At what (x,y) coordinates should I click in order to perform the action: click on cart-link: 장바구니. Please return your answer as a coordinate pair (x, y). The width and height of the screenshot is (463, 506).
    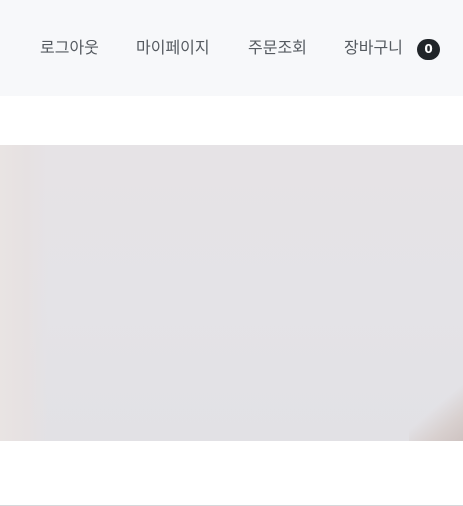
    Looking at the image, I should click on (373, 48).